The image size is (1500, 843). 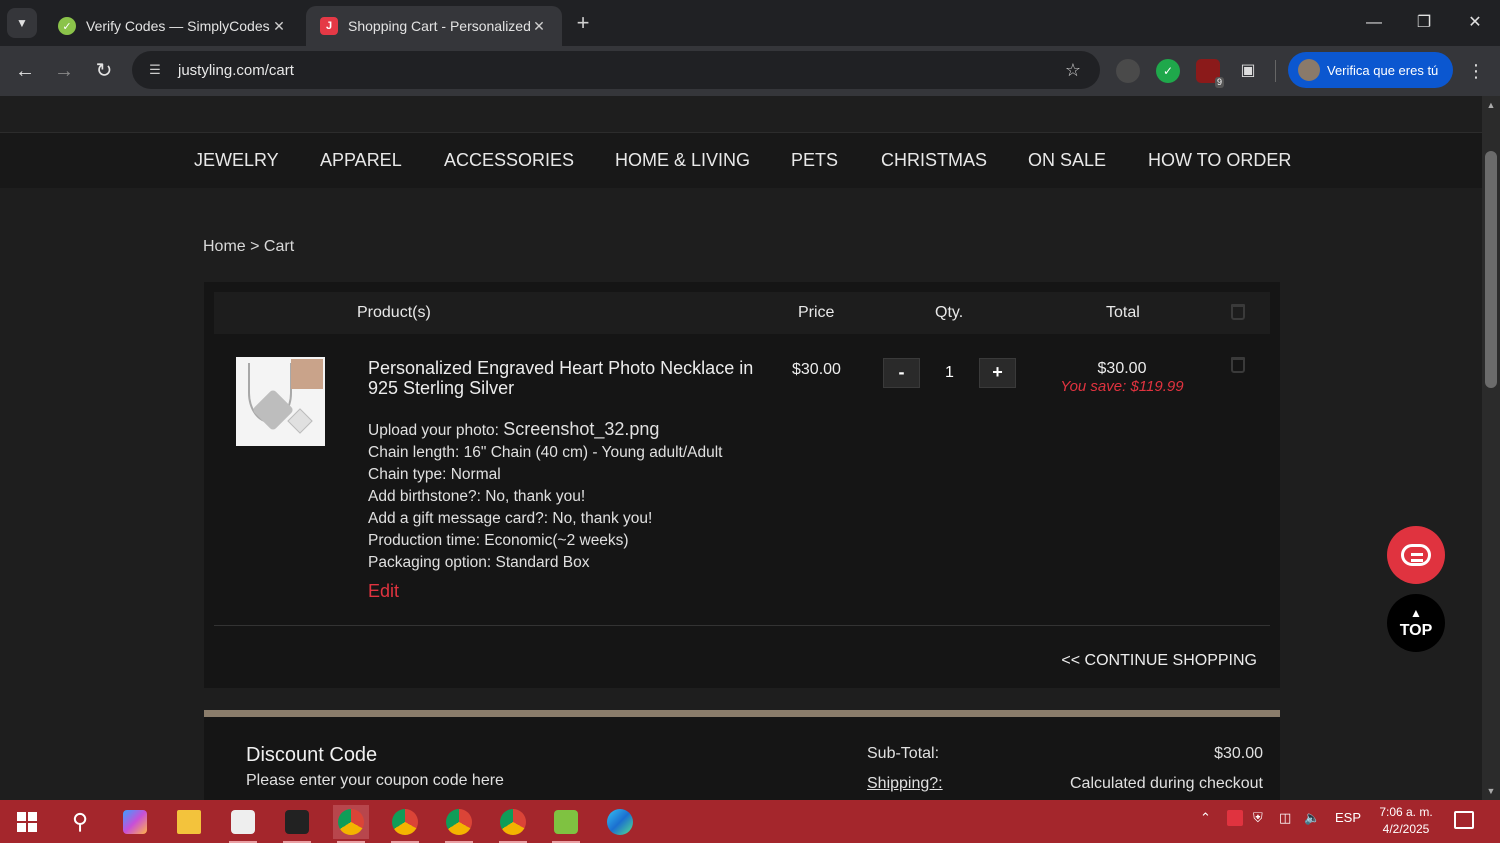 I want to click on bookmark-star-icon: ☆, so click(x=1073, y=70).